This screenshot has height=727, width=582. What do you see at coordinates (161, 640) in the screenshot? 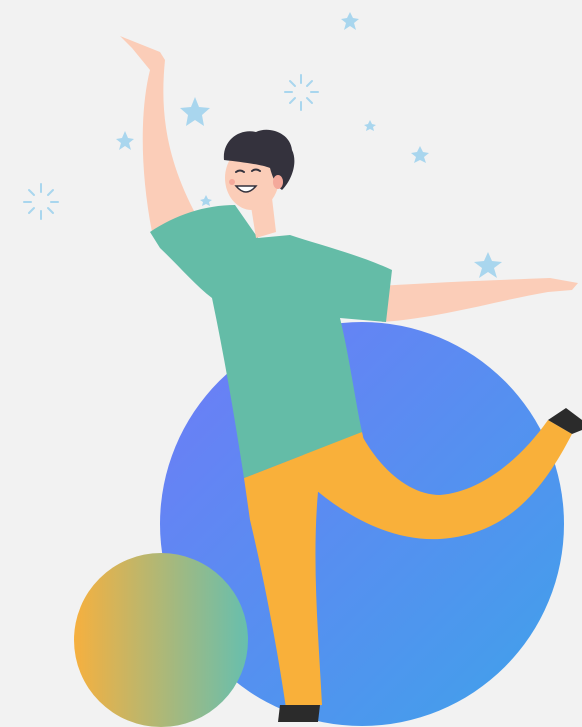
I see `small-ball` at bounding box center [161, 640].